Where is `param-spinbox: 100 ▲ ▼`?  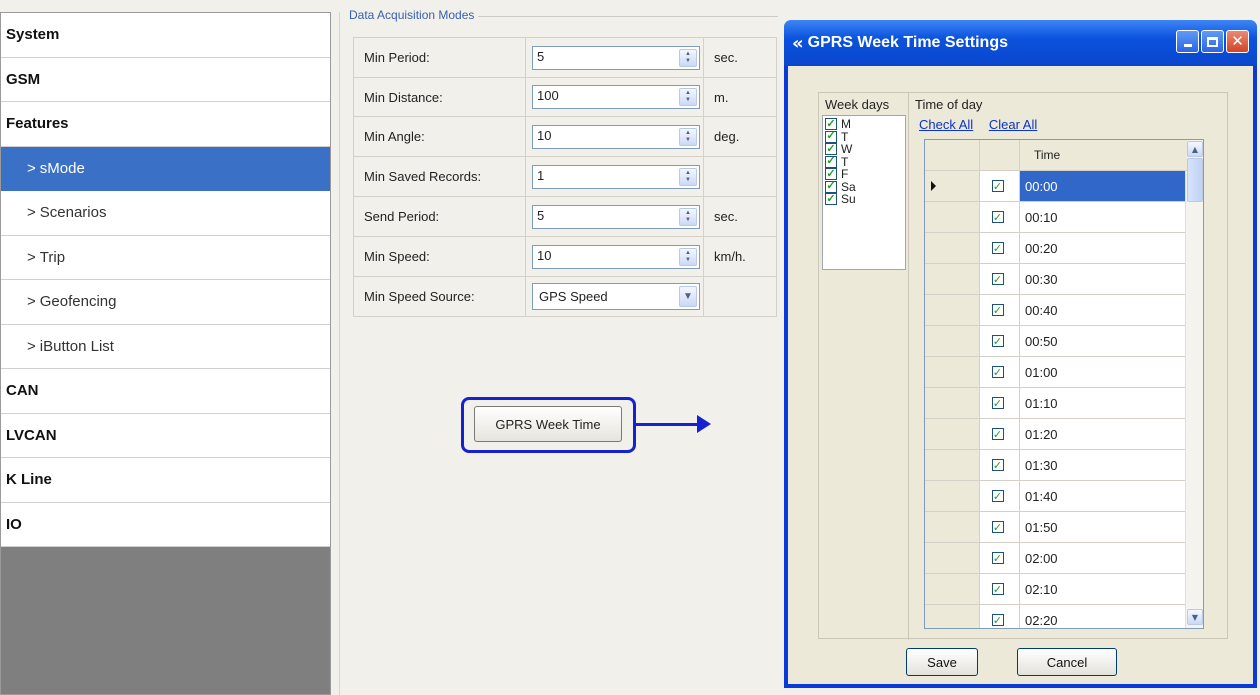
param-spinbox: 100 ▲ ▼ is located at coordinates (616, 97).